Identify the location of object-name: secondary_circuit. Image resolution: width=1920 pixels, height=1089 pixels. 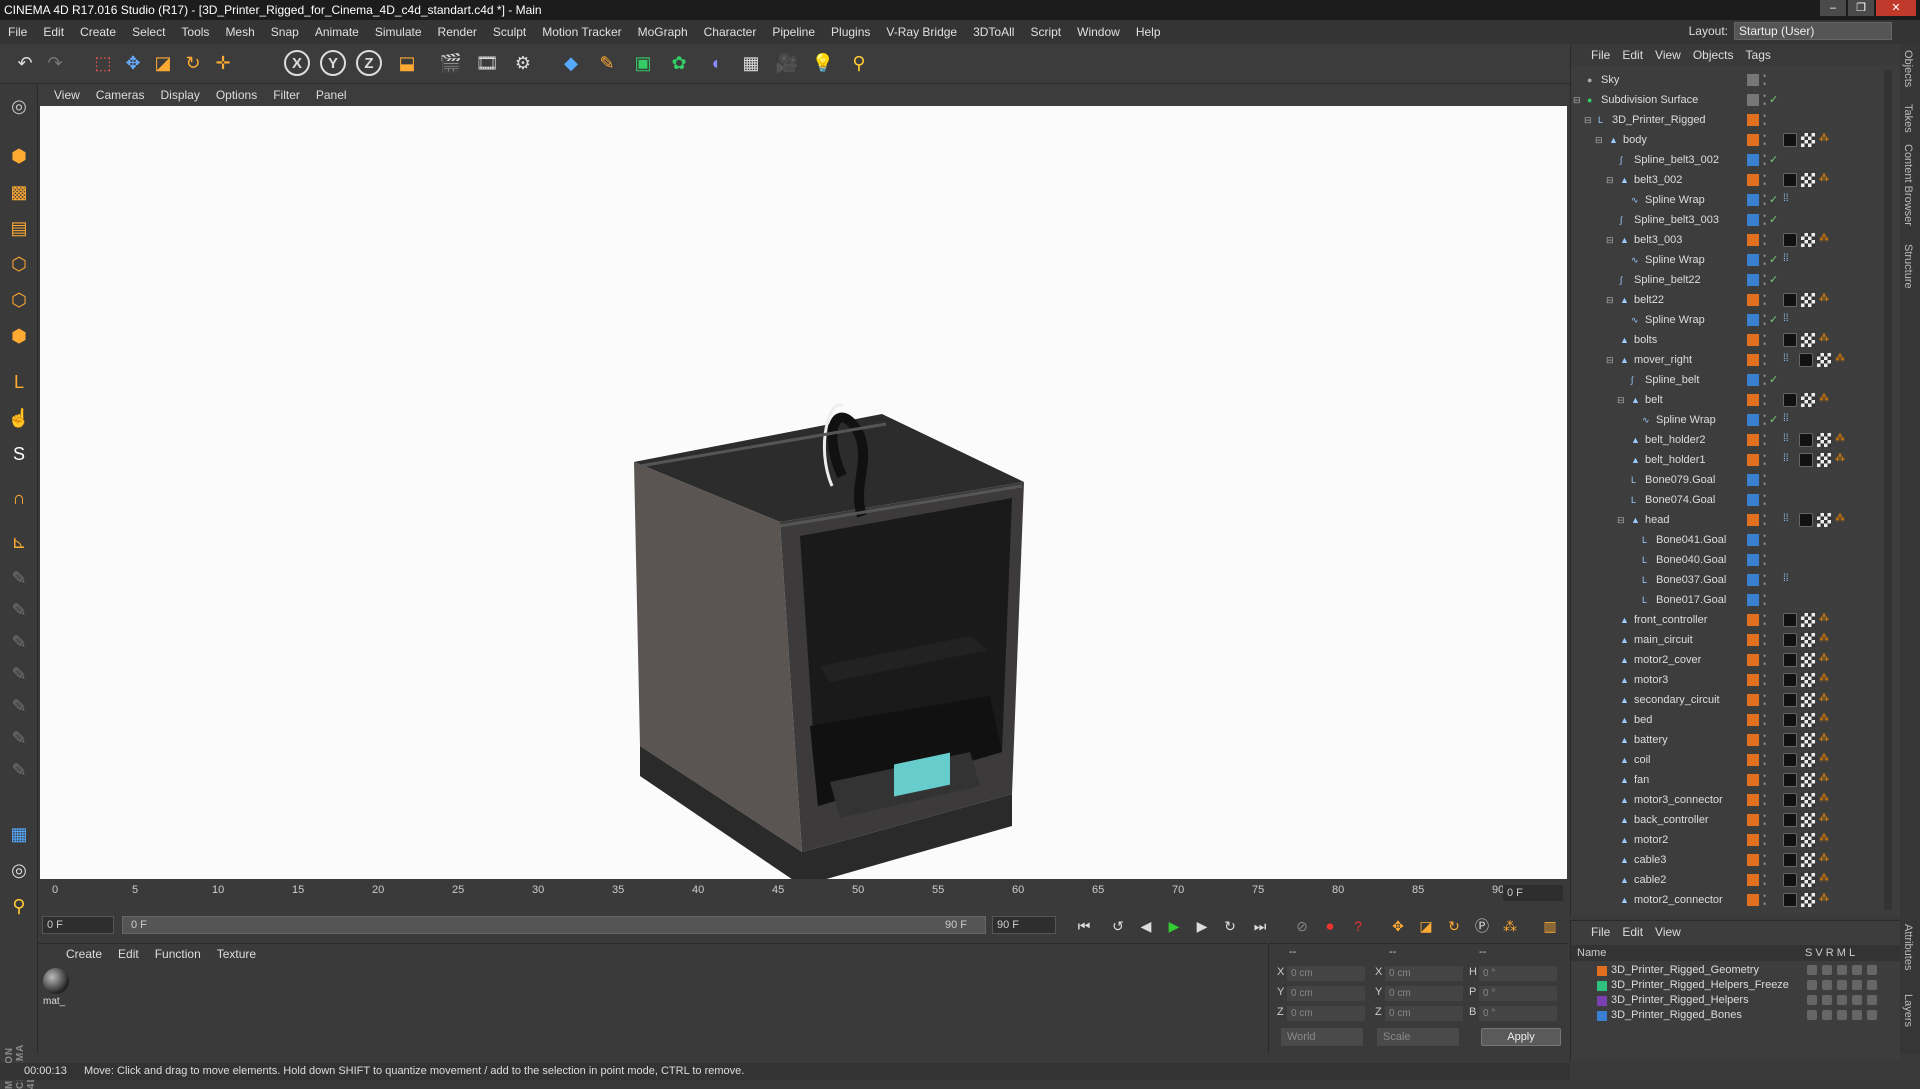
(1677, 700).